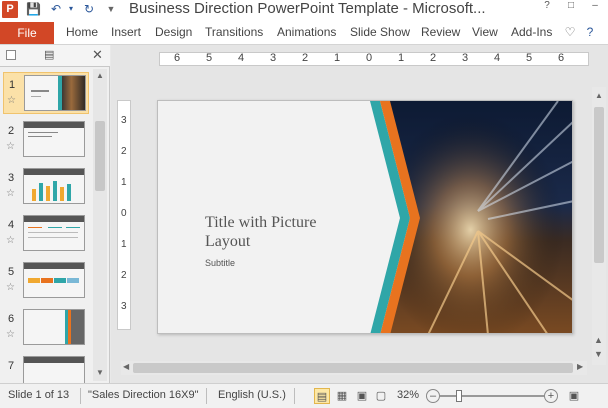 This screenshot has height=408, width=608. Describe the element at coordinates (11, 225) in the screenshot. I see `slide-number: 4` at that location.